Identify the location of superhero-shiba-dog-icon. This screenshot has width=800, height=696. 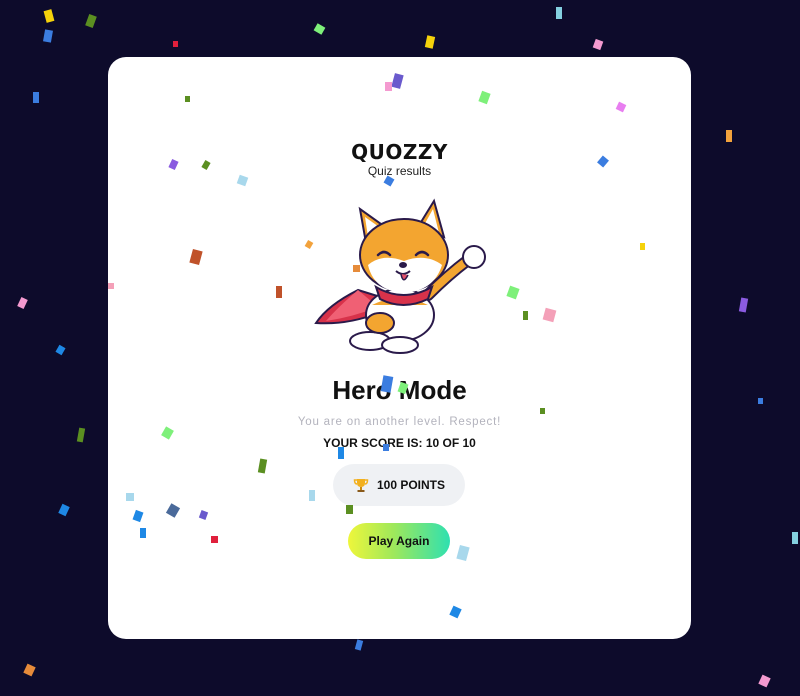
(400, 276).